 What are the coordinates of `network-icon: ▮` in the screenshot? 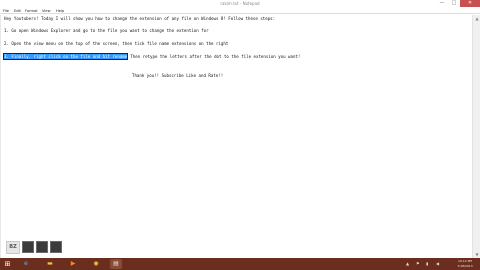 It's located at (427, 264).